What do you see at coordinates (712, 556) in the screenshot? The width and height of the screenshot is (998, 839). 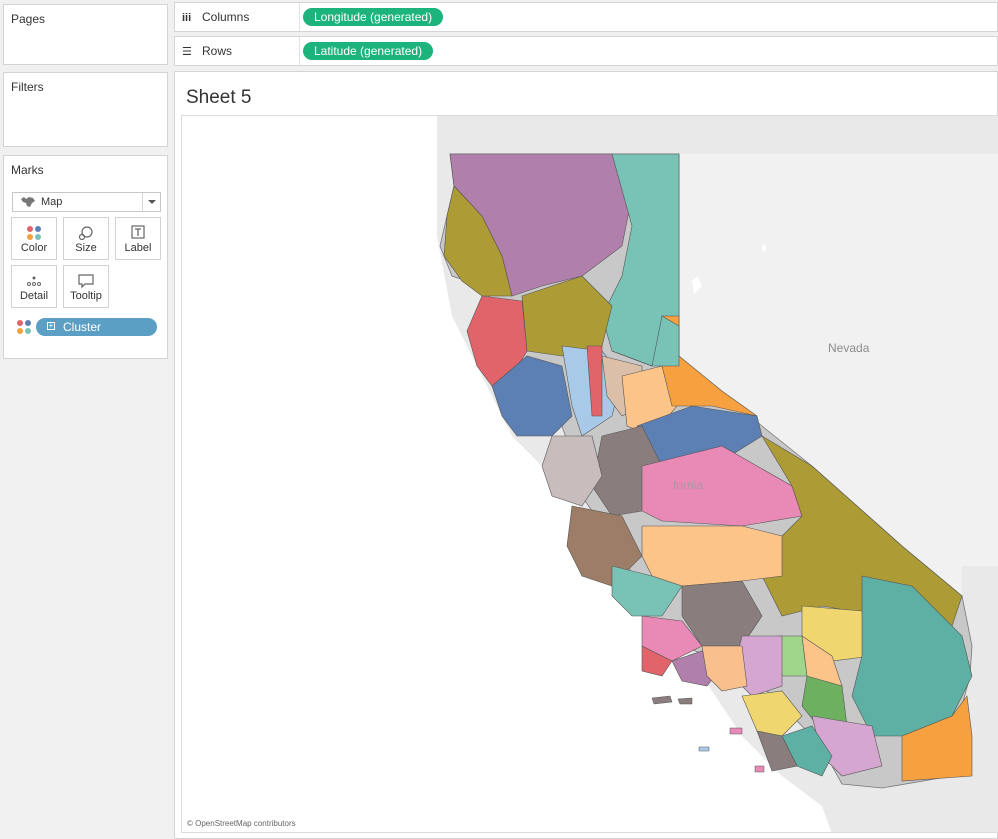 I see `region-peach-central` at bounding box center [712, 556].